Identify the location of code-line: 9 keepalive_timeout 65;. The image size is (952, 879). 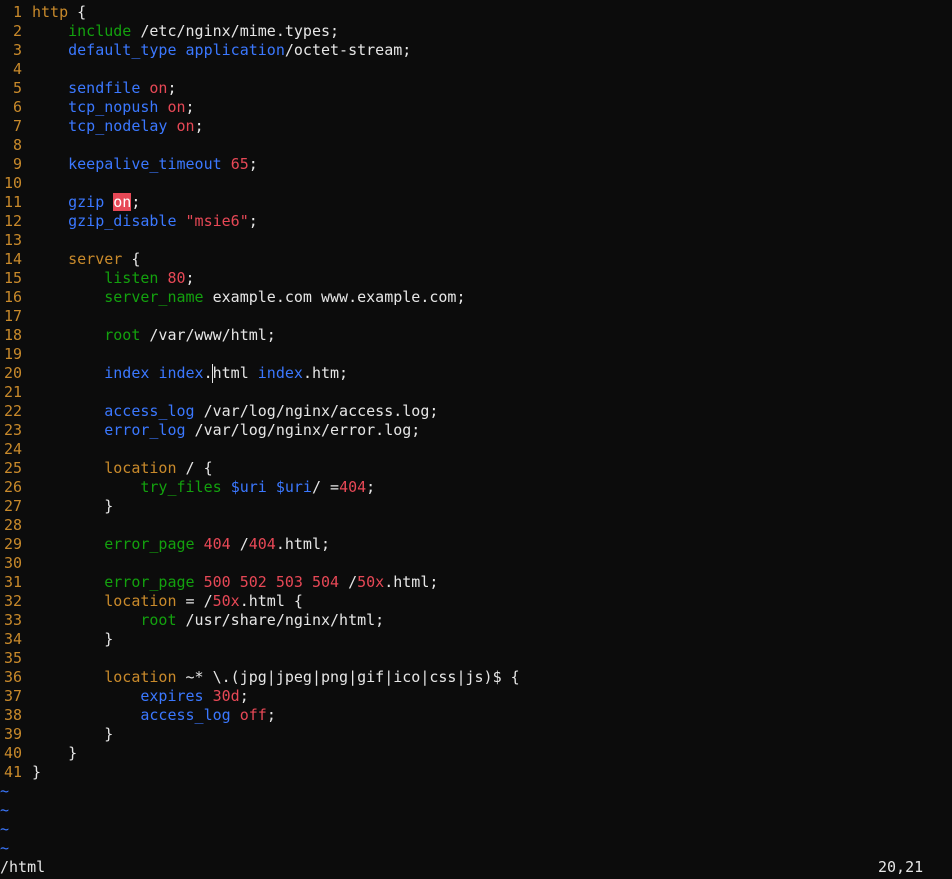
(476, 164).